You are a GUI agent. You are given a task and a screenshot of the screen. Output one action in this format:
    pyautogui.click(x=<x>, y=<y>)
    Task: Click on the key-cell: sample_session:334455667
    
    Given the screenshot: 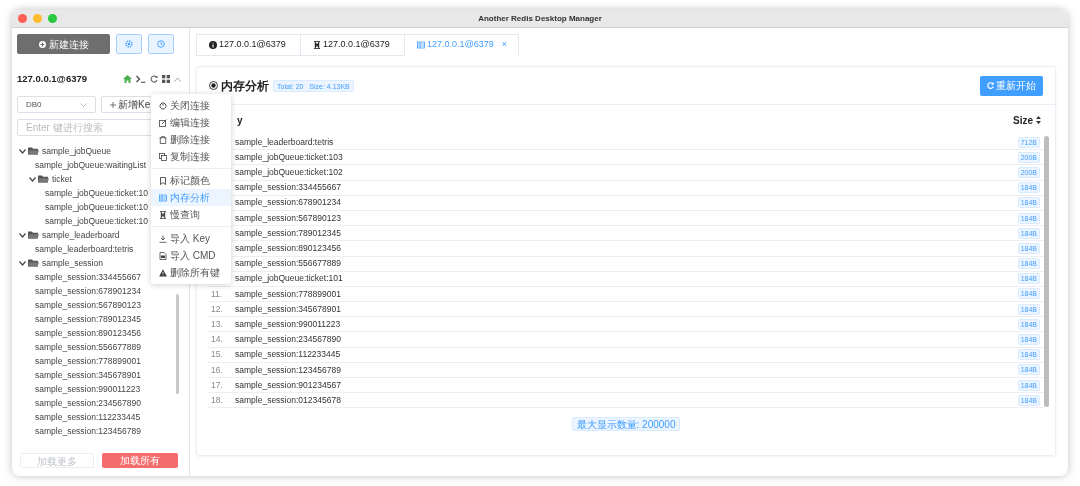 What is the action you would take?
    pyautogui.click(x=626, y=188)
    